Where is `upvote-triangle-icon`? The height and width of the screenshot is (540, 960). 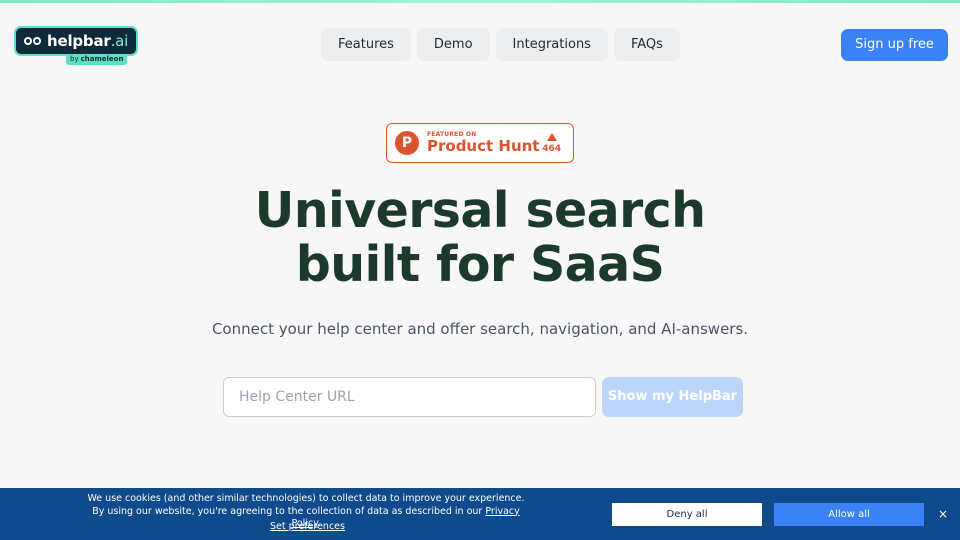 upvote-triangle-icon is located at coordinates (551, 136).